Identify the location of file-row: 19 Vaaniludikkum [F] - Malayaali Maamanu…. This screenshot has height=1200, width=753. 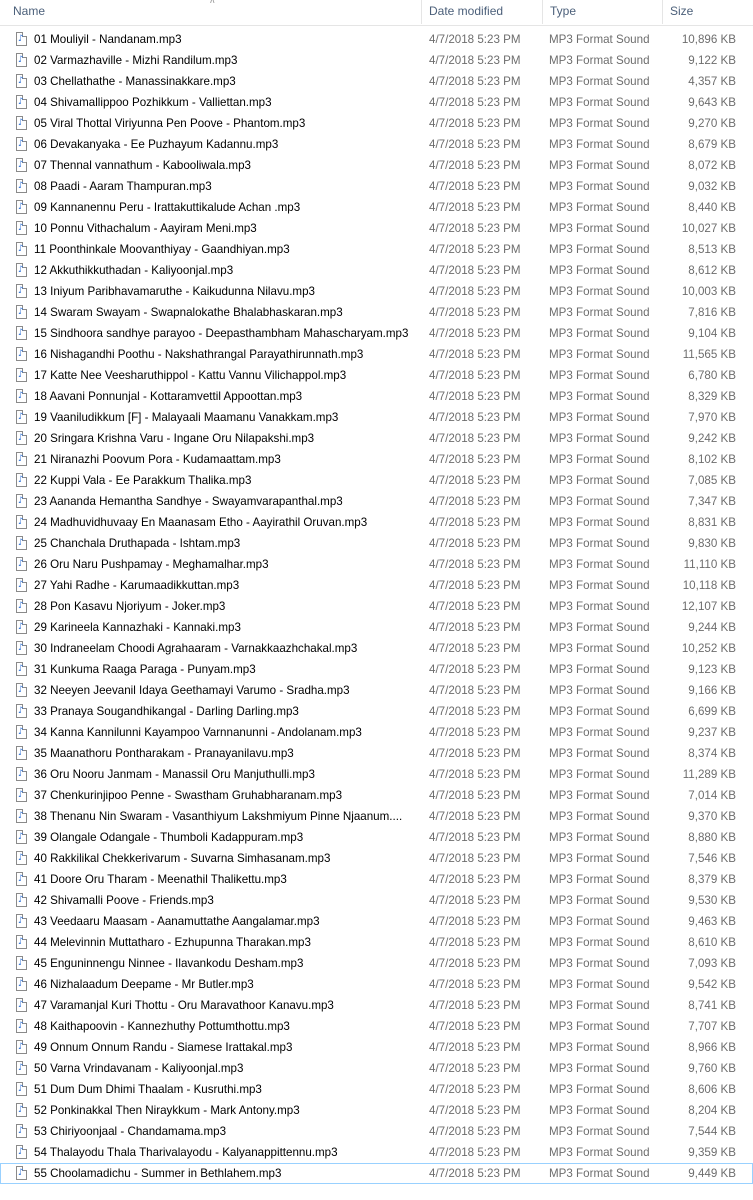
(376, 417).